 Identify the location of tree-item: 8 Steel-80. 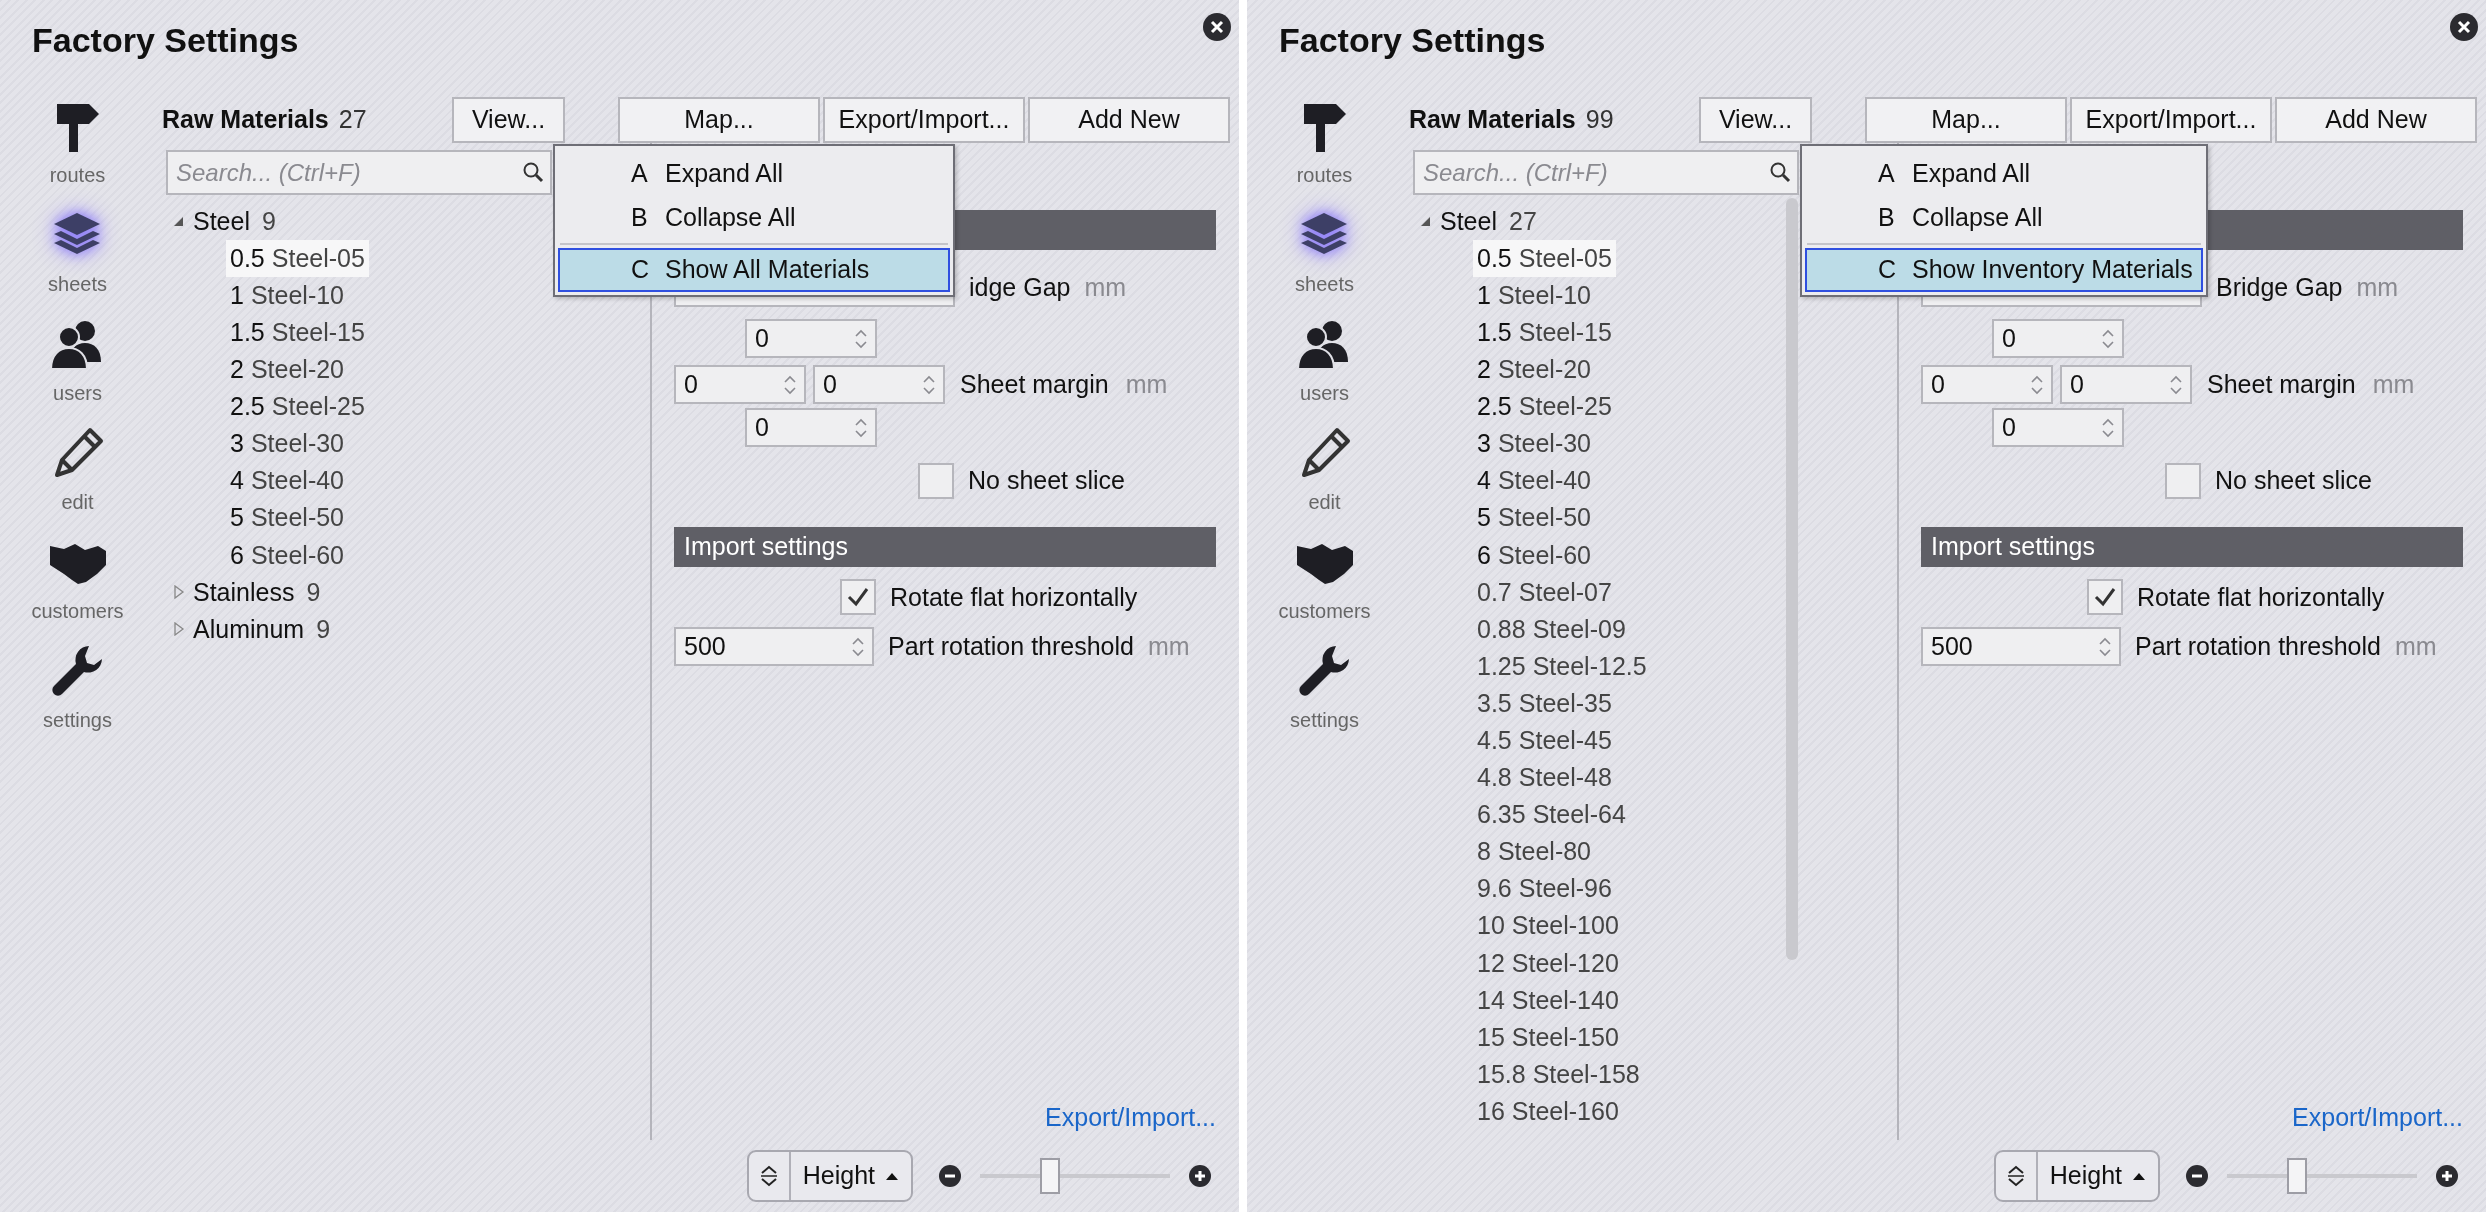
(1534, 852).